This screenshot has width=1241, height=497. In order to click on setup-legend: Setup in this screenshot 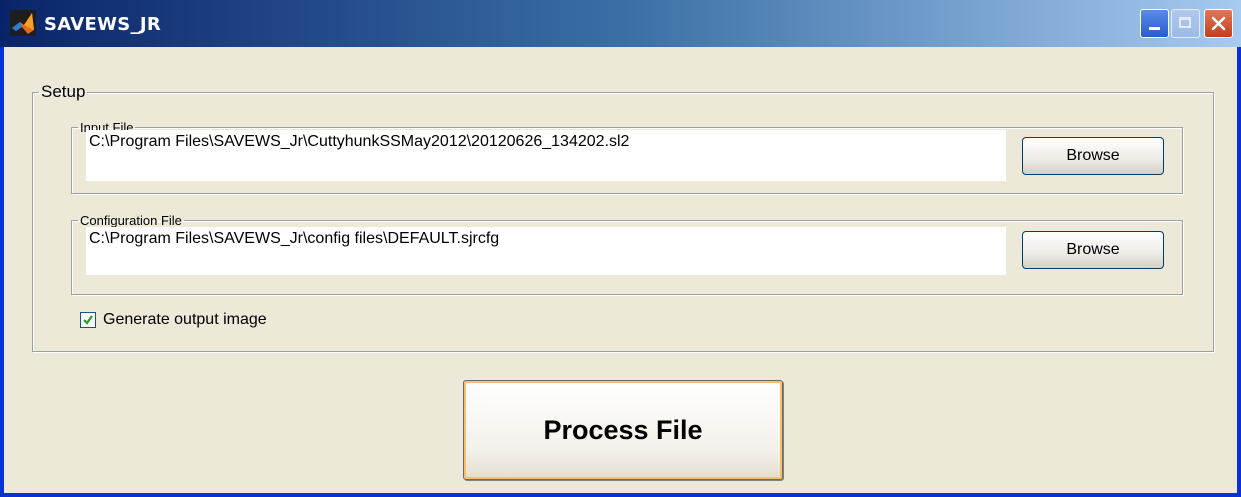, I will do `click(63, 91)`.